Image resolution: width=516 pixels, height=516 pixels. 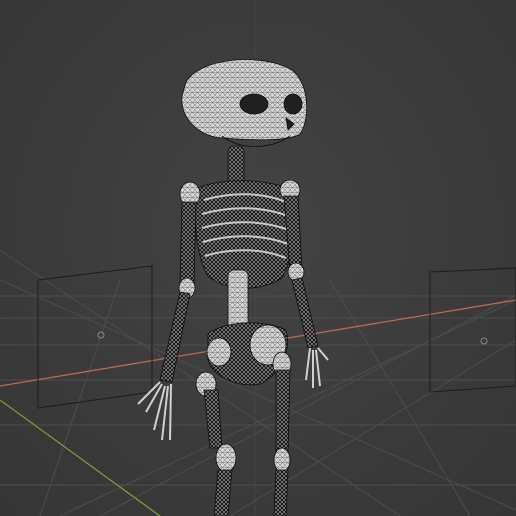 What do you see at coordinates (283, 411) in the screenshot?
I see `femur-right` at bounding box center [283, 411].